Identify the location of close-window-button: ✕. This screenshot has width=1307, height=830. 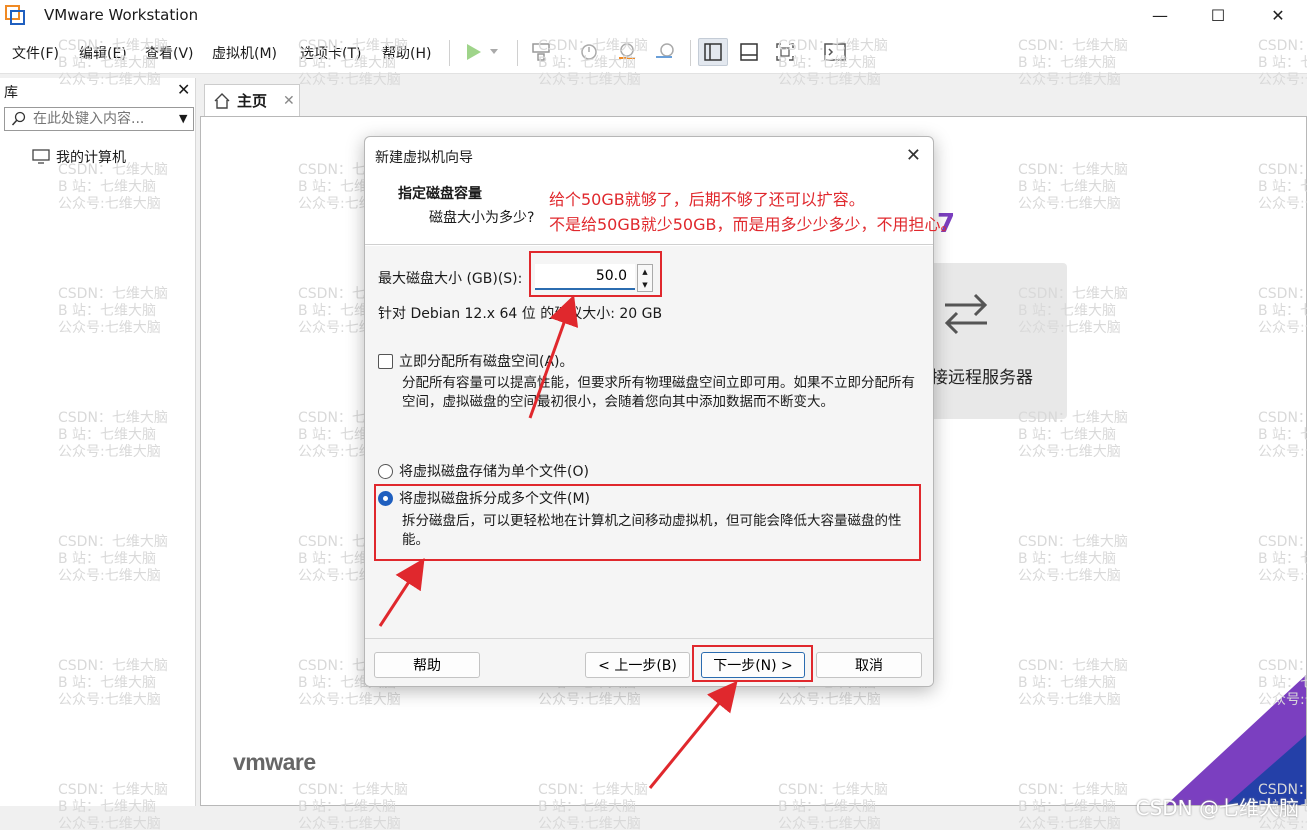
(1278, 15).